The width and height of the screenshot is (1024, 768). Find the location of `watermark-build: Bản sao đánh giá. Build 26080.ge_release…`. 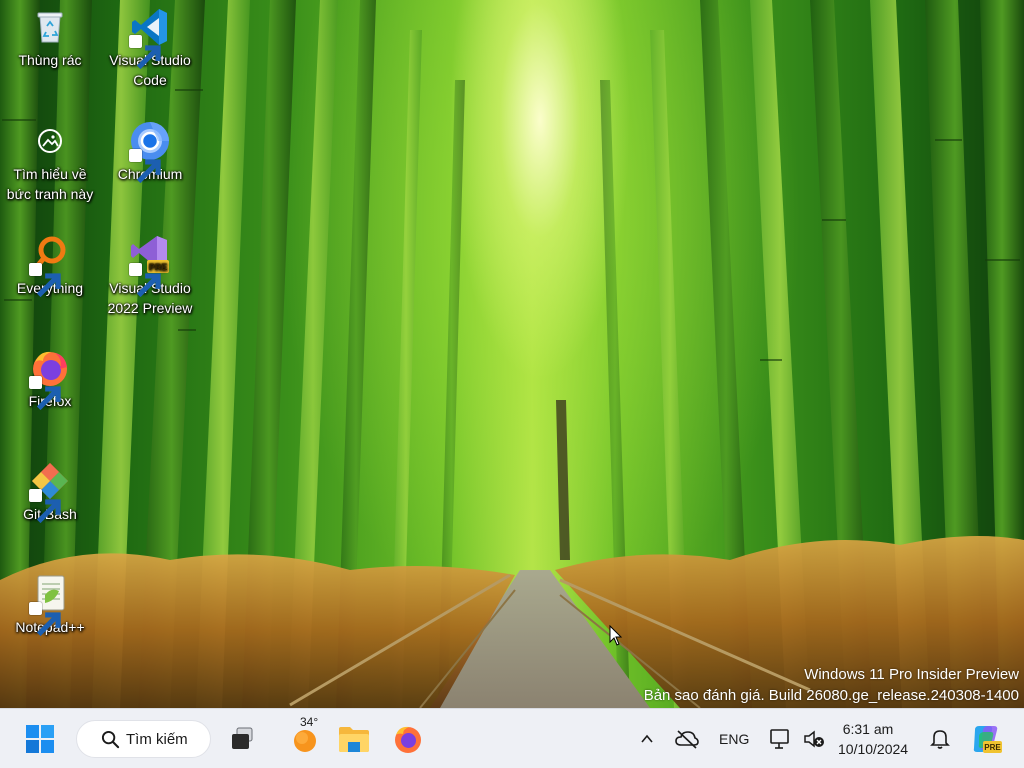

watermark-build: Bản sao đánh giá. Build 26080.ge_release… is located at coordinates (831, 695).